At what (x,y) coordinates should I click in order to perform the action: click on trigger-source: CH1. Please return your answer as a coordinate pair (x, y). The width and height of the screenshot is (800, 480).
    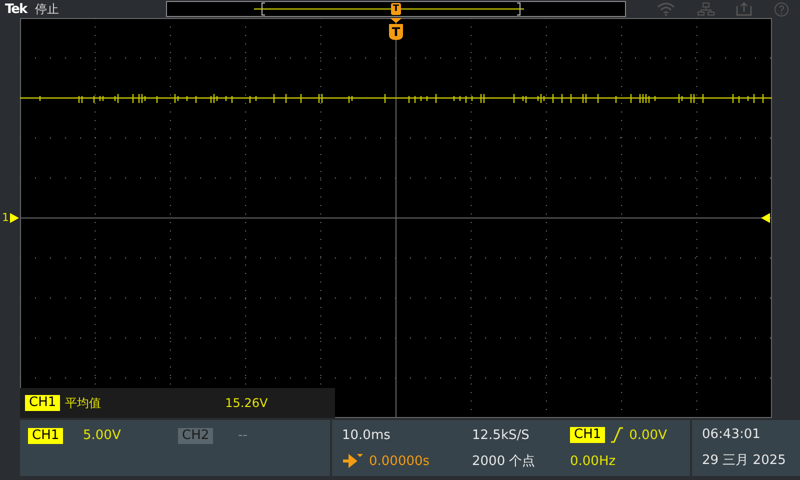
    Looking at the image, I should click on (588, 435).